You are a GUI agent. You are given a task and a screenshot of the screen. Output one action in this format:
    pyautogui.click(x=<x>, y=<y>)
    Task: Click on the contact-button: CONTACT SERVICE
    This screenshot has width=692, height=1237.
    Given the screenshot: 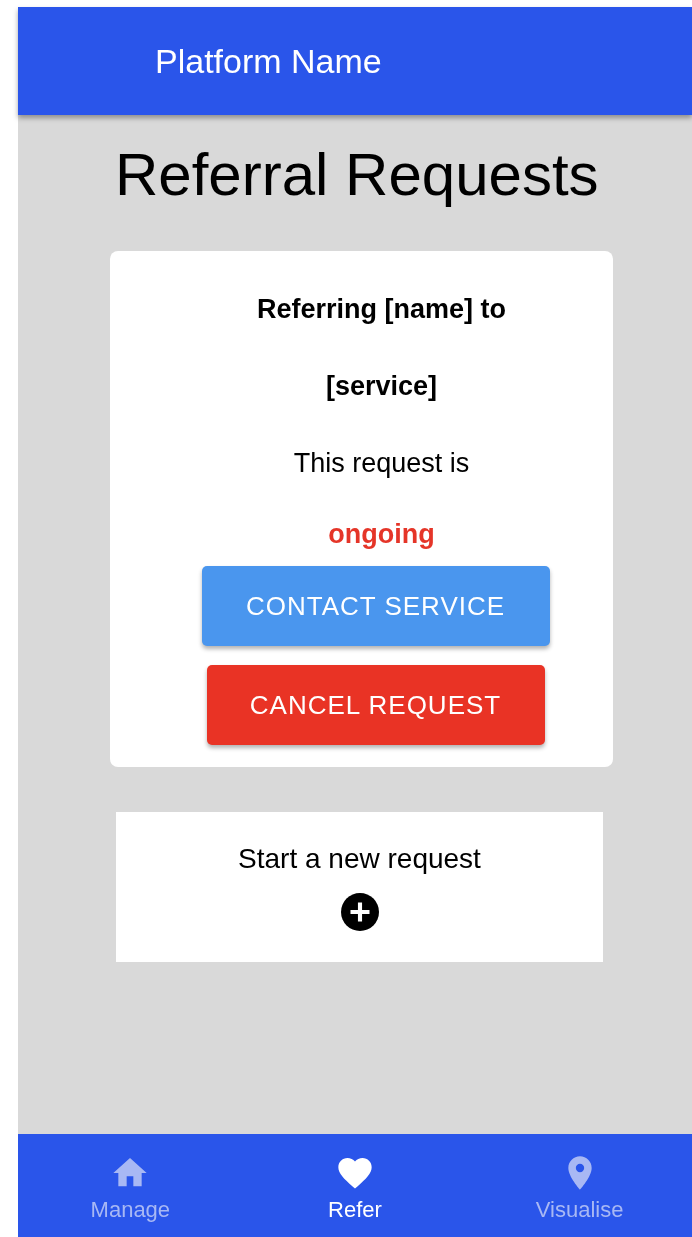 What is the action you would take?
    pyautogui.click(x=375, y=606)
    